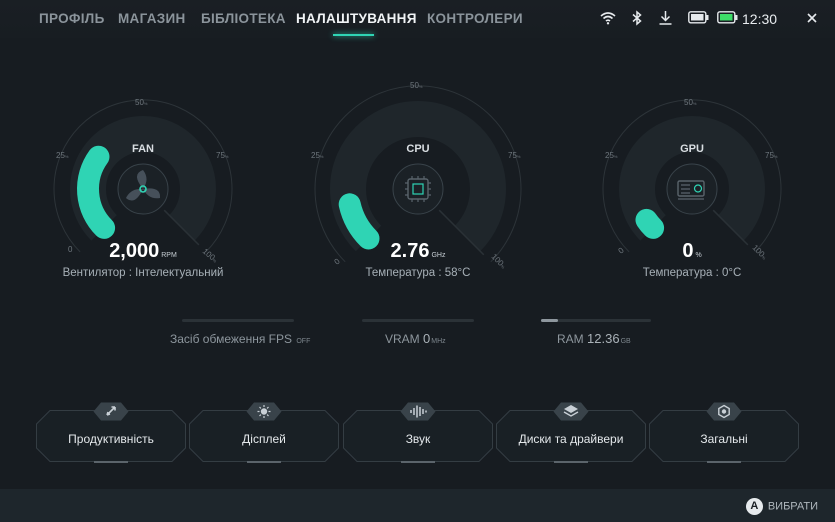 The width and height of the screenshot is (835, 522). What do you see at coordinates (650, 223) in the screenshot?
I see `gauge-fill-arc` at bounding box center [650, 223].